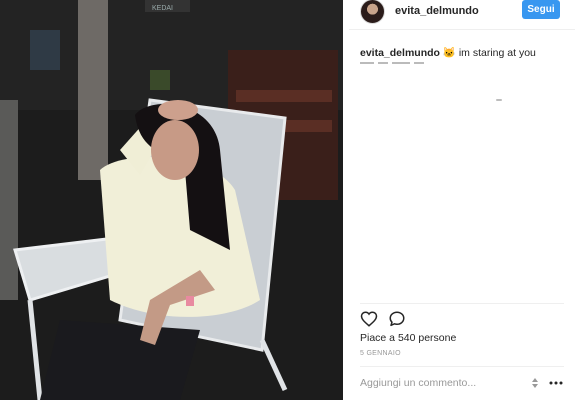  Describe the element at coordinates (405, 64) in the screenshot. I see `caption-overflow-line` at that location.